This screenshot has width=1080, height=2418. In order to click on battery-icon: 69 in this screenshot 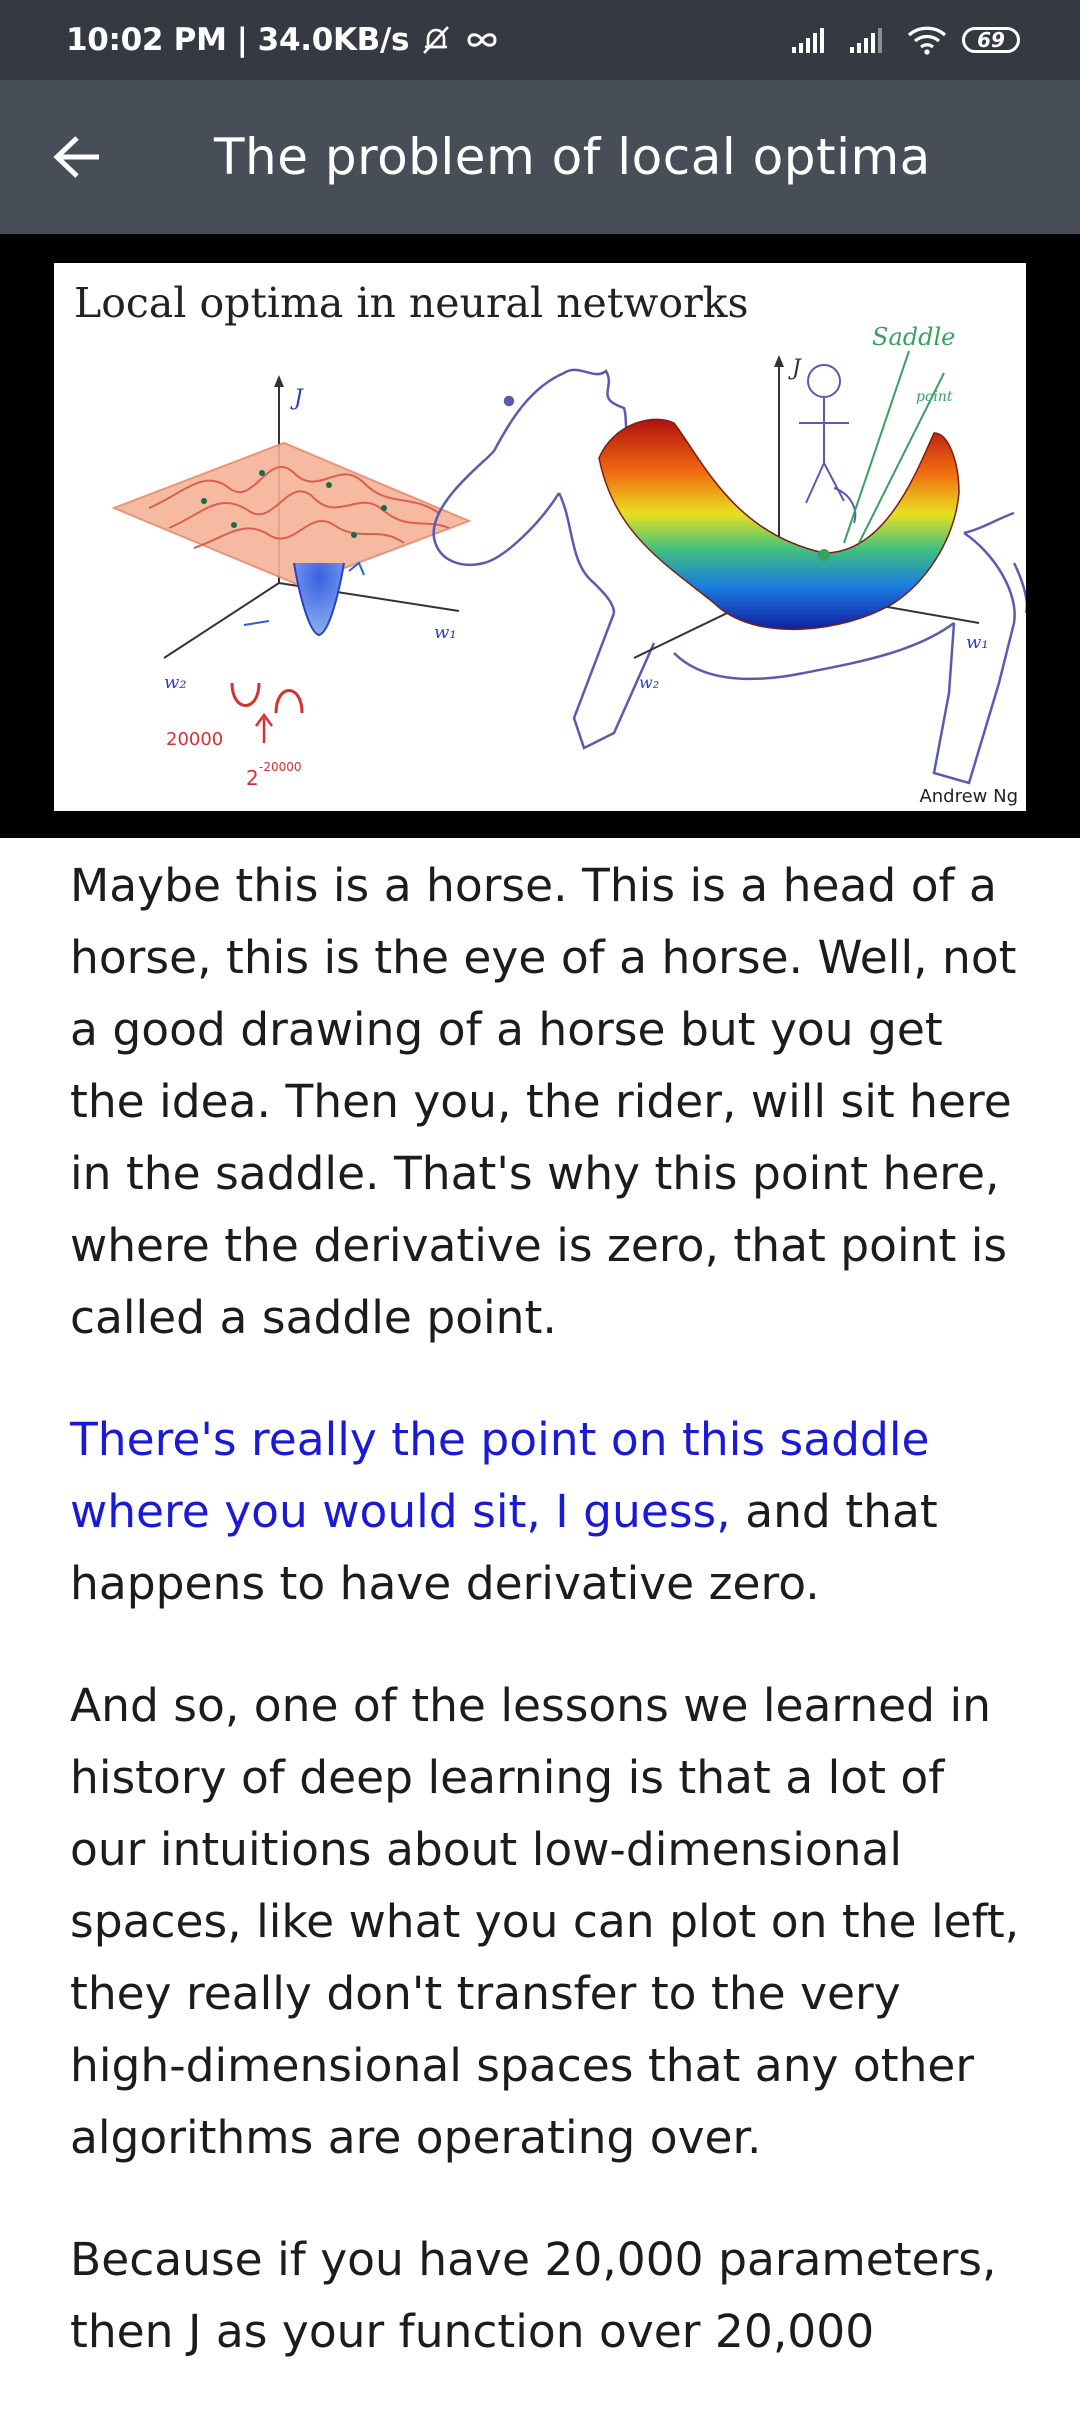, I will do `click(991, 40)`.